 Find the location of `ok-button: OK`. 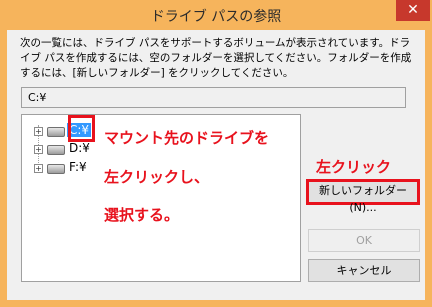

ok-button: OK is located at coordinates (364, 240).